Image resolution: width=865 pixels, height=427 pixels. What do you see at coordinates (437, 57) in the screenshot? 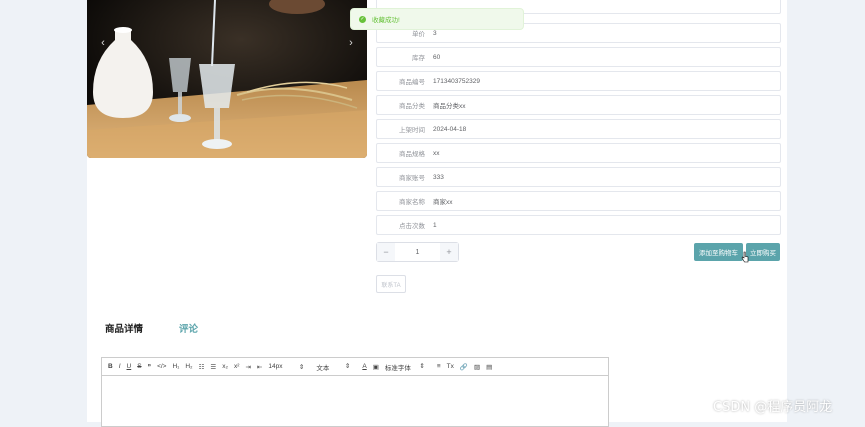
I see `info-value: 60` at bounding box center [437, 57].